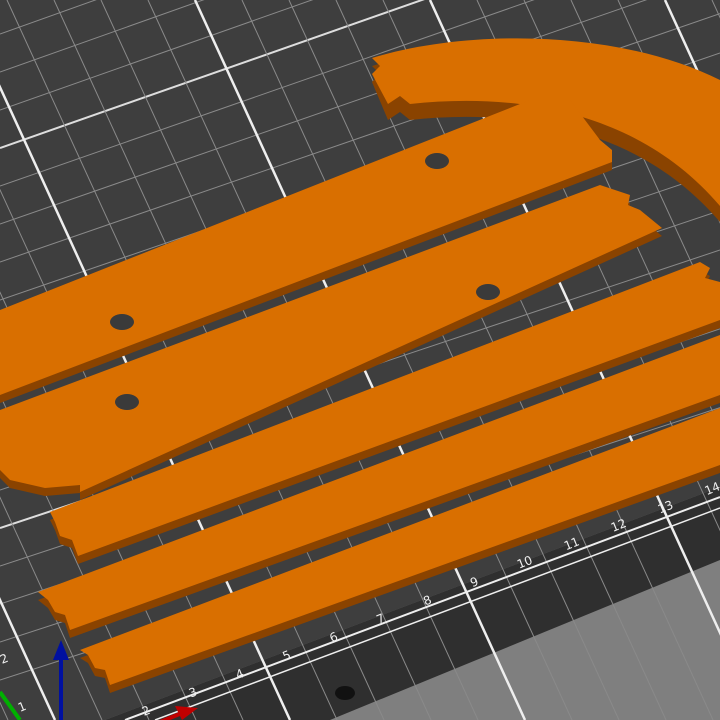 Image resolution: width=720 pixels, height=720 pixels. Describe the element at coordinates (345, 693) in the screenshot. I see `bed-screw-hole` at that location.